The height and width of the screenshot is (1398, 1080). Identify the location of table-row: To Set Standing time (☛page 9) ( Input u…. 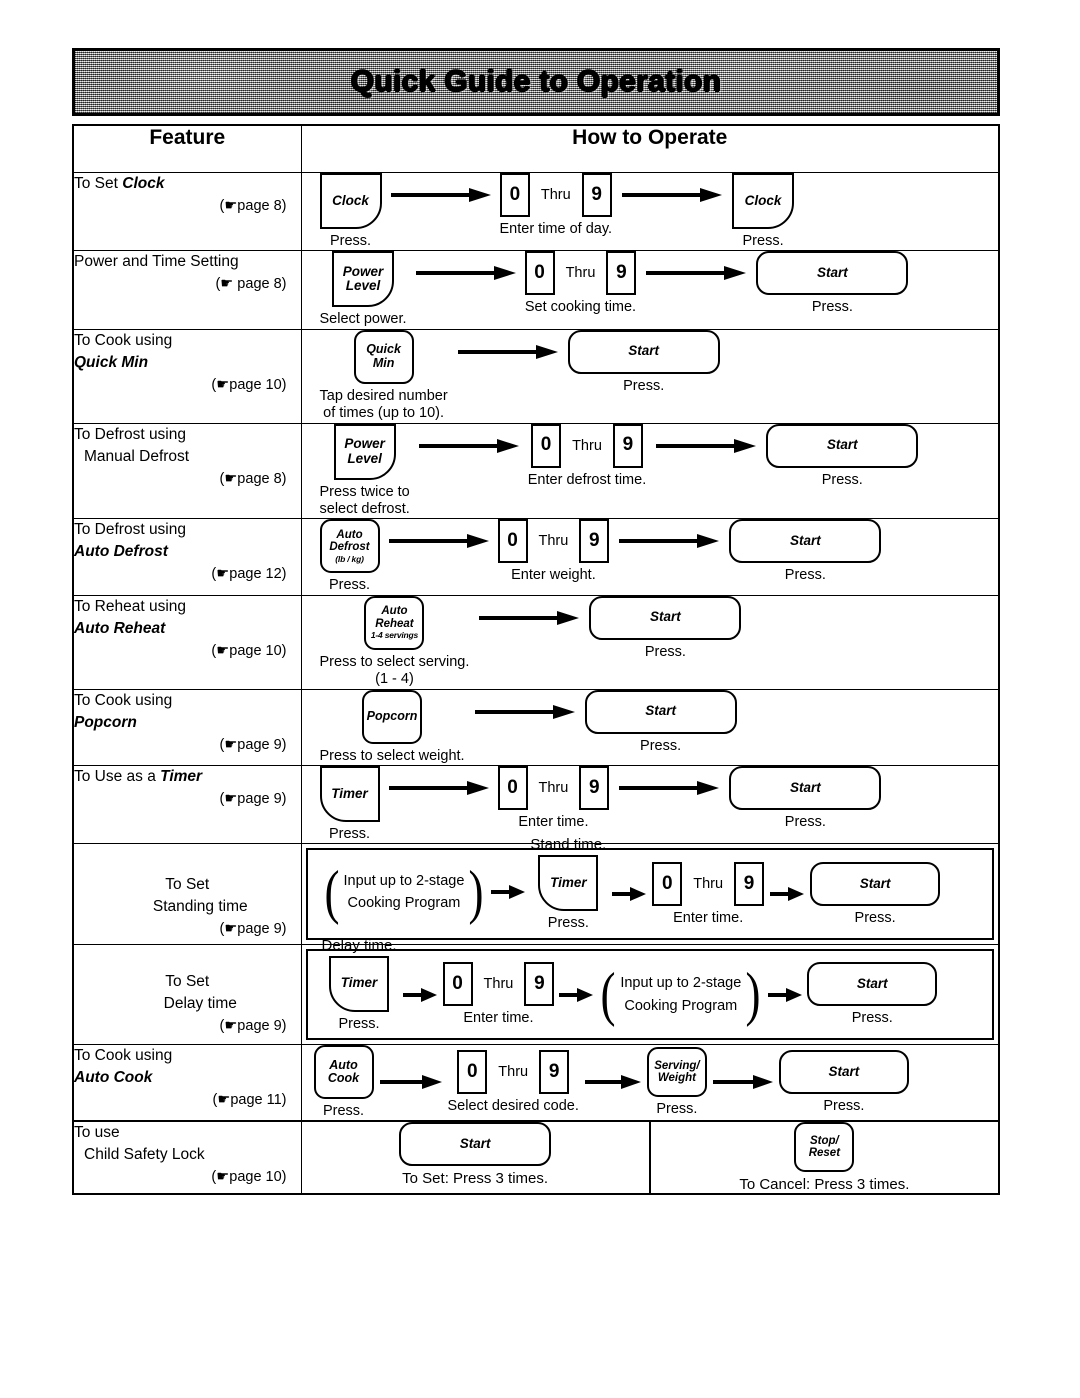
(536, 890).